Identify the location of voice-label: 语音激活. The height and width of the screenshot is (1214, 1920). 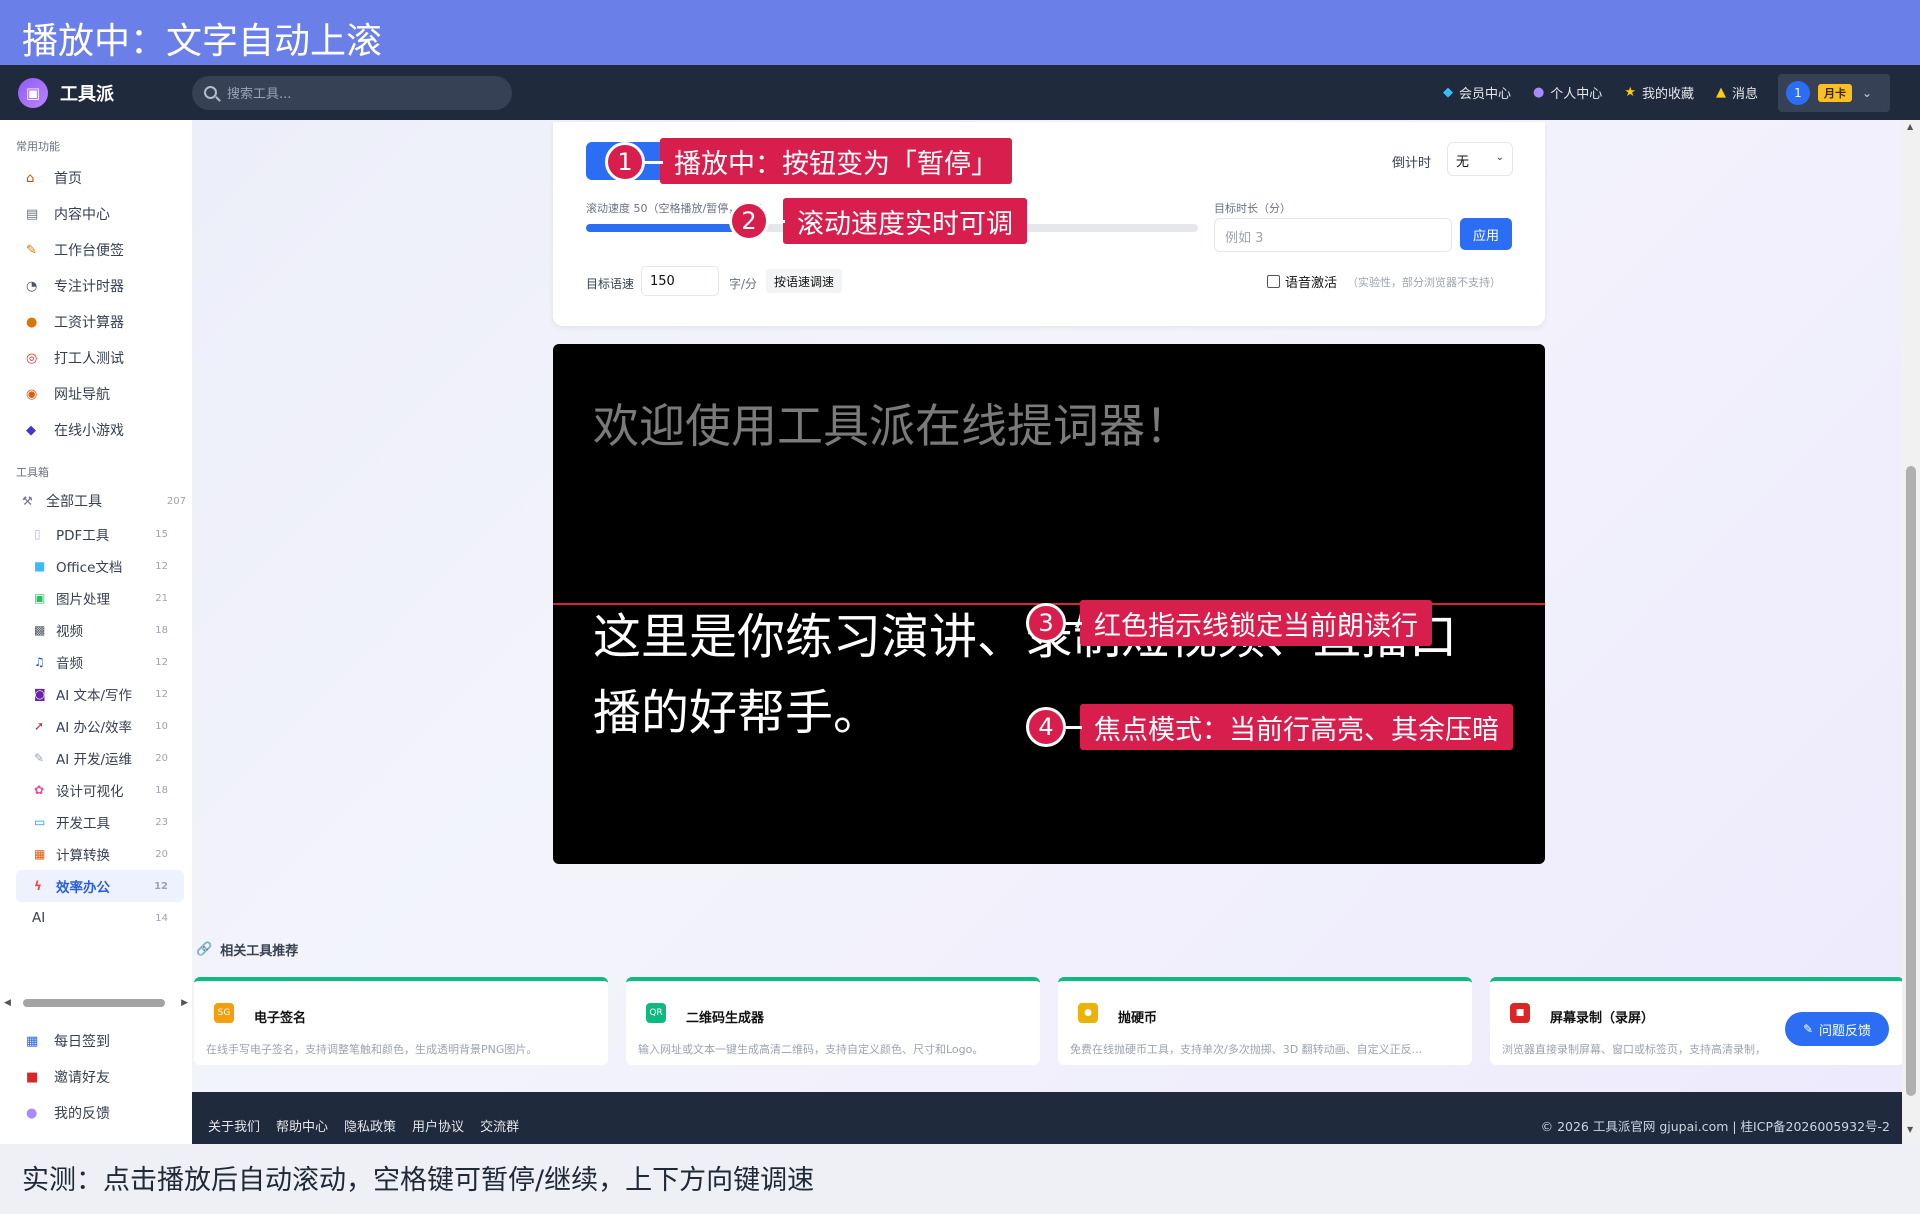
(1311, 283).